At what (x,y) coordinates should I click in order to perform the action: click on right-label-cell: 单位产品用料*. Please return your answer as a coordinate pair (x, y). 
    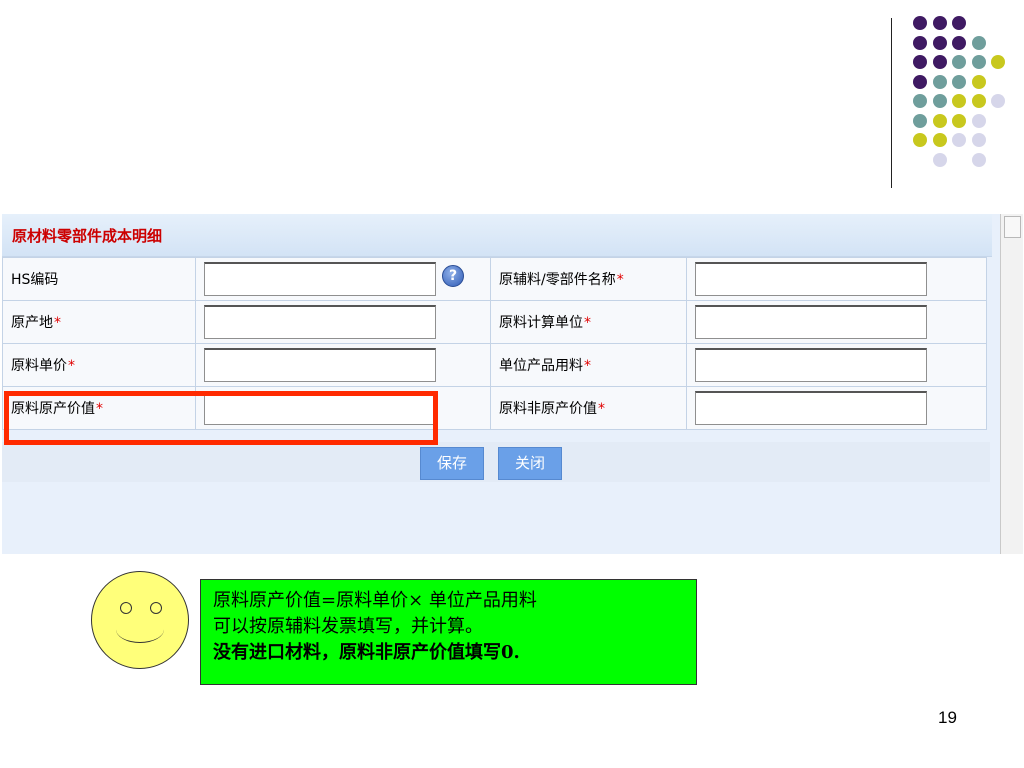
    Looking at the image, I should click on (588, 365).